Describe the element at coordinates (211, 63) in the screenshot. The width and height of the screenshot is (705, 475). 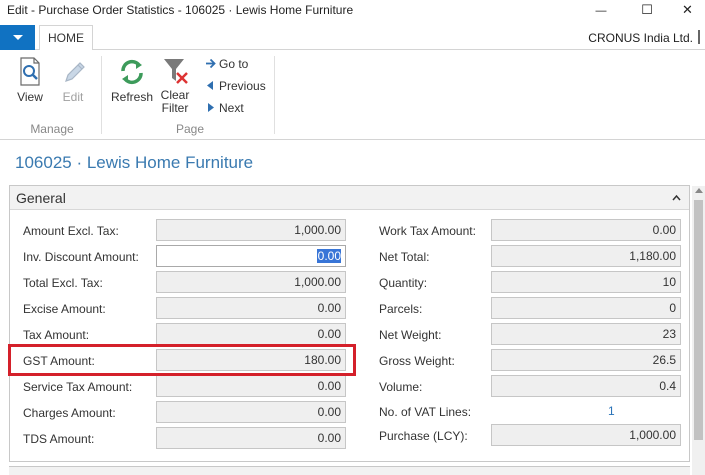
I see `arrow-right-icon` at that location.